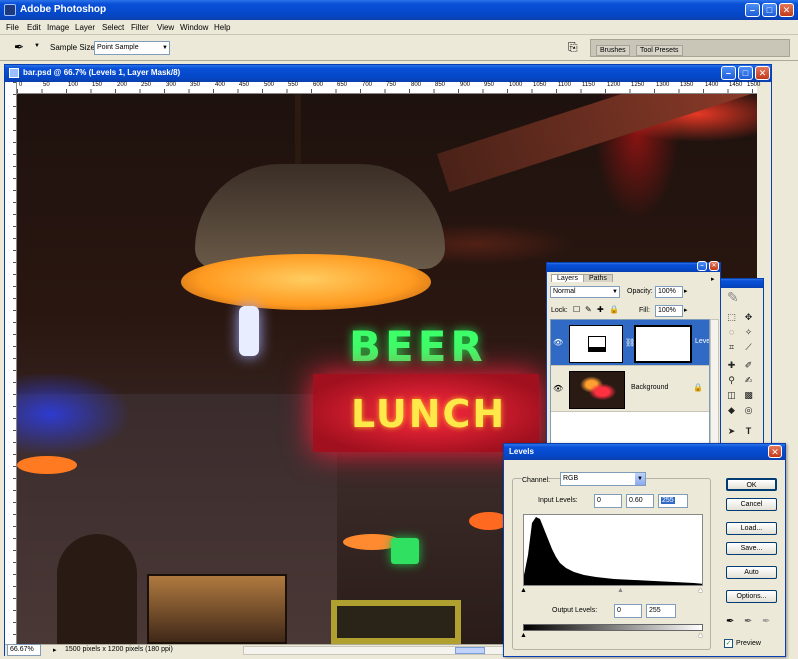  Describe the element at coordinates (752, 10) in the screenshot. I see `minimize-button: –` at that location.